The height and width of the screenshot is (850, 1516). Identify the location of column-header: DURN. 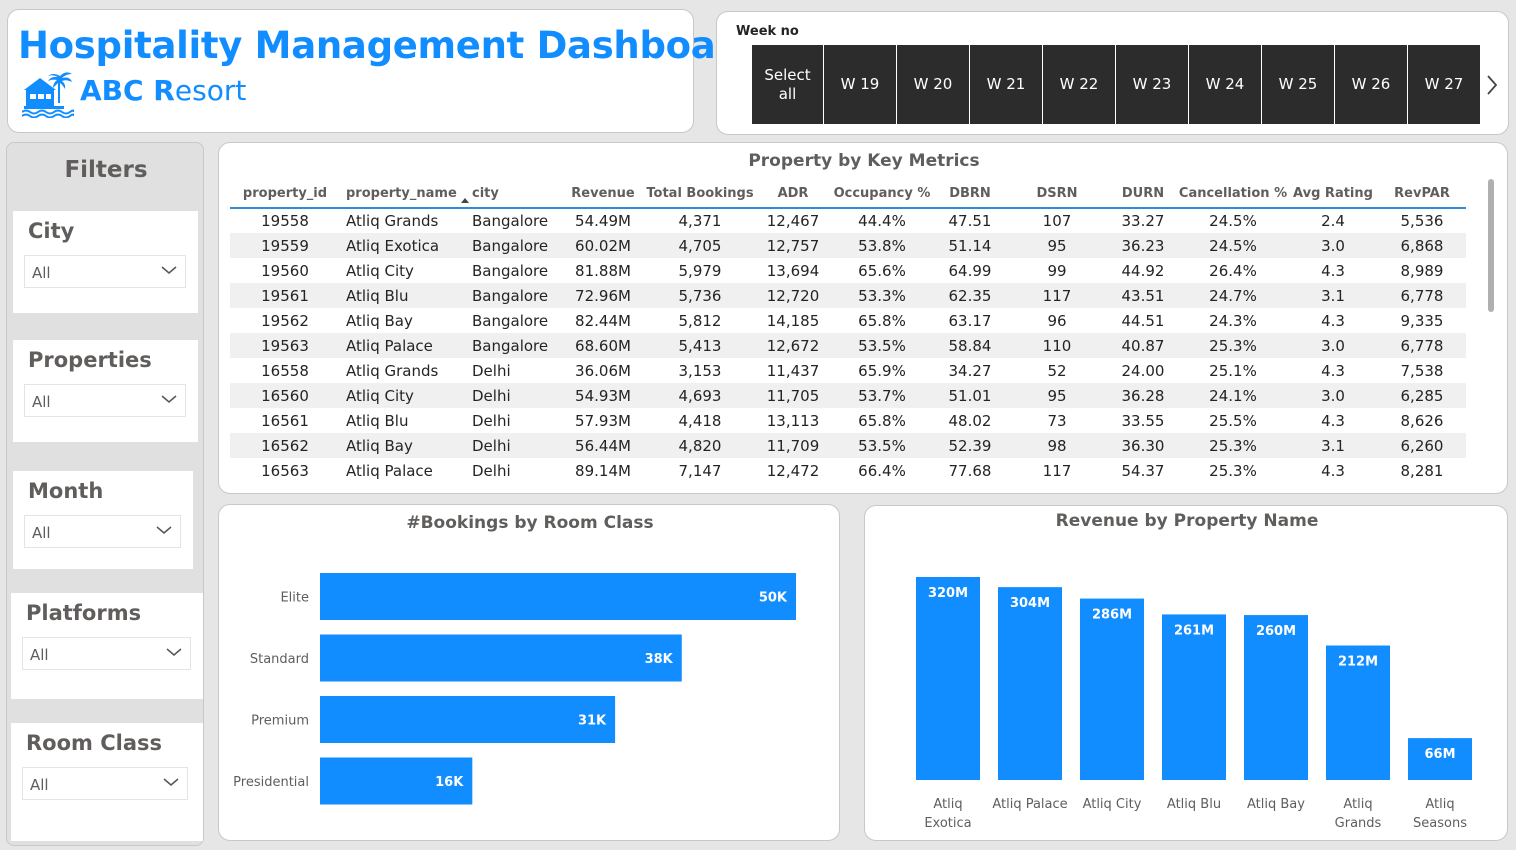
(1143, 194).